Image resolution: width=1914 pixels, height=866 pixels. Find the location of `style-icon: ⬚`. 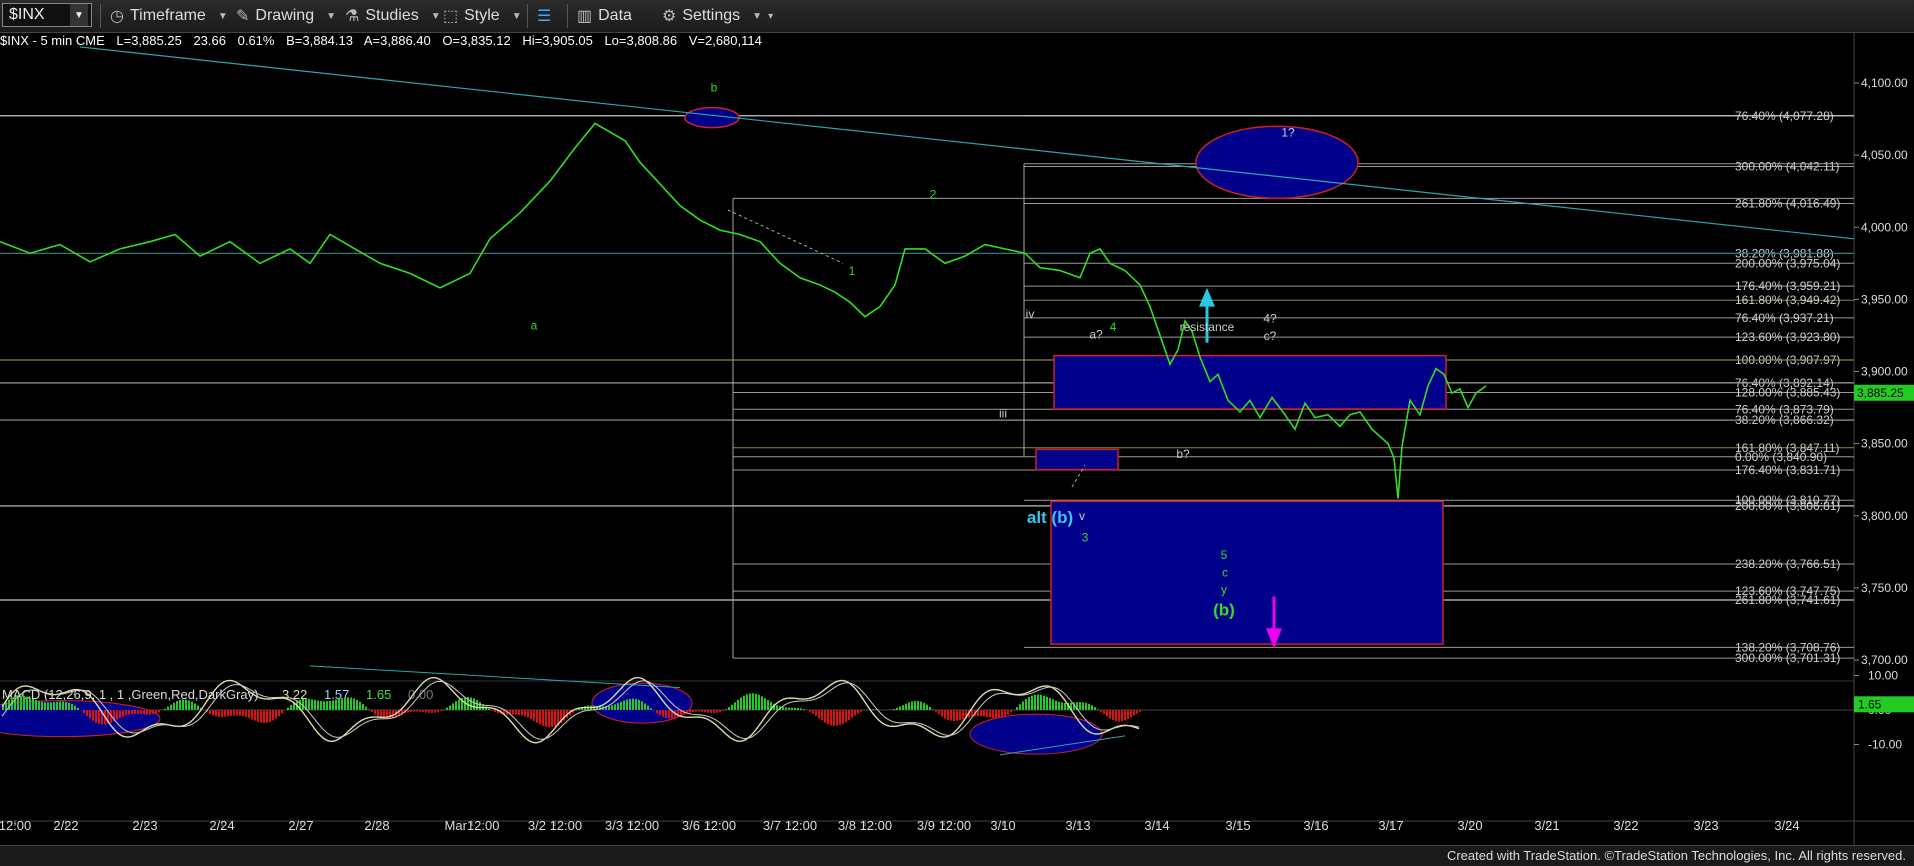

style-icon: ⬚ is located at coordinates (451, 16).